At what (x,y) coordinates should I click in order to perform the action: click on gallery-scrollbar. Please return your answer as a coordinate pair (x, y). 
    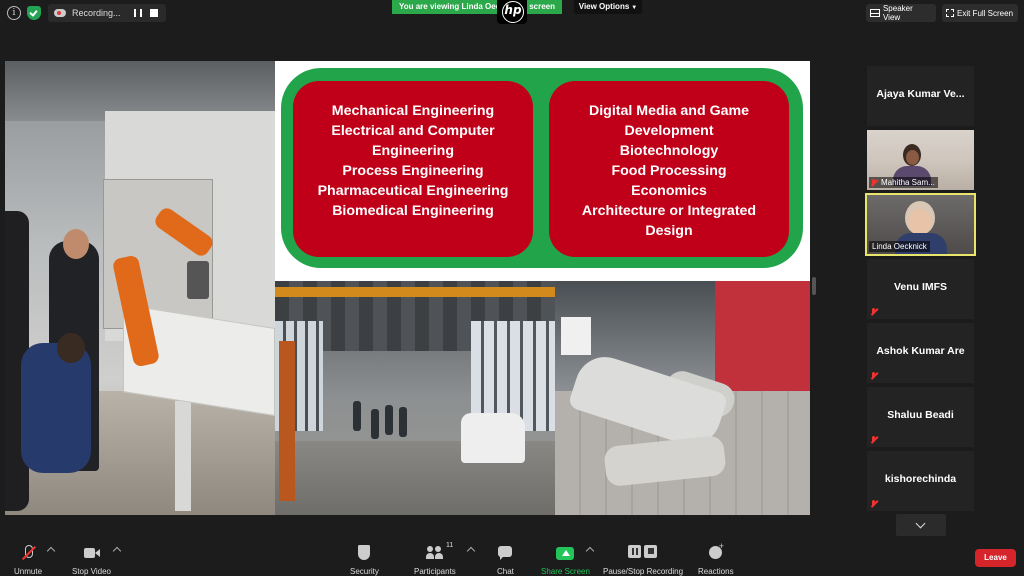
    Looking at the image, I should click on (814, 286).